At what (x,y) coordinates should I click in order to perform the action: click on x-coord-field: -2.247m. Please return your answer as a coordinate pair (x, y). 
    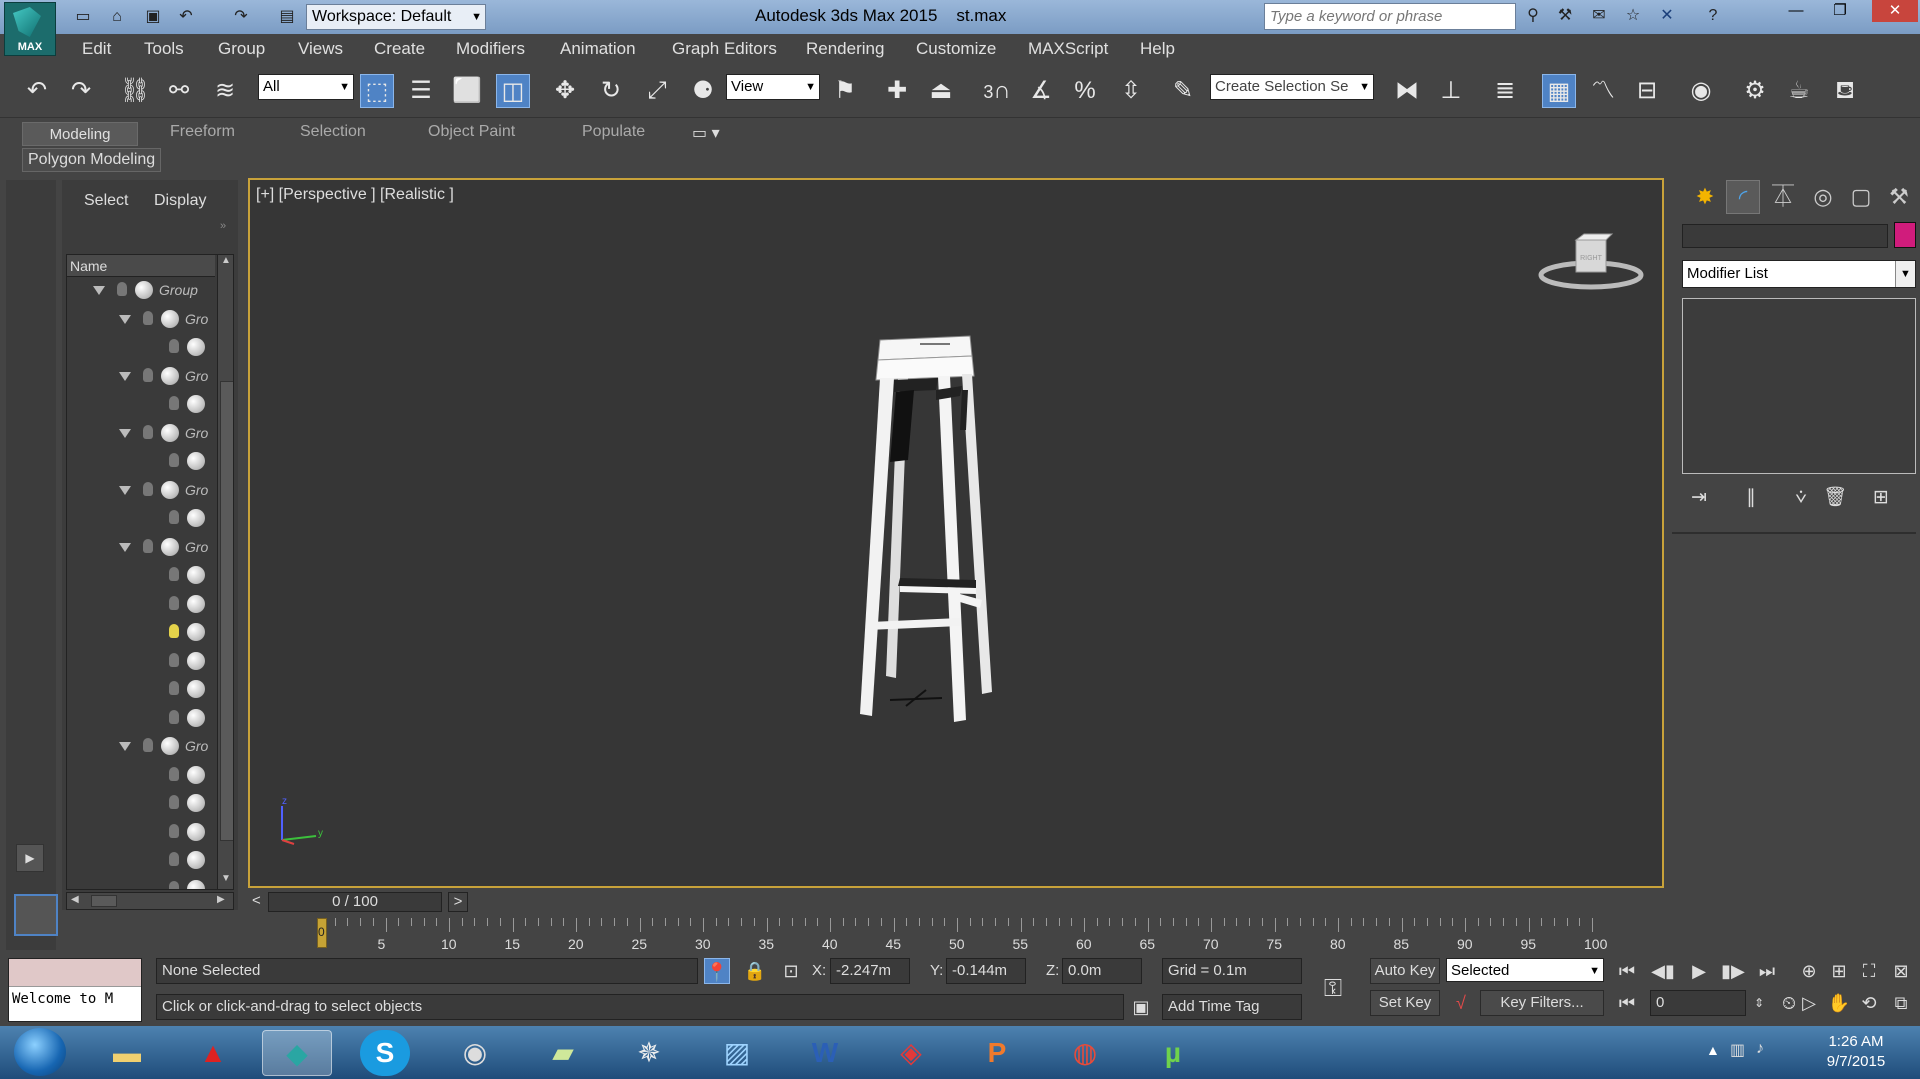
    Looking at the image, I should click on (870, 971).